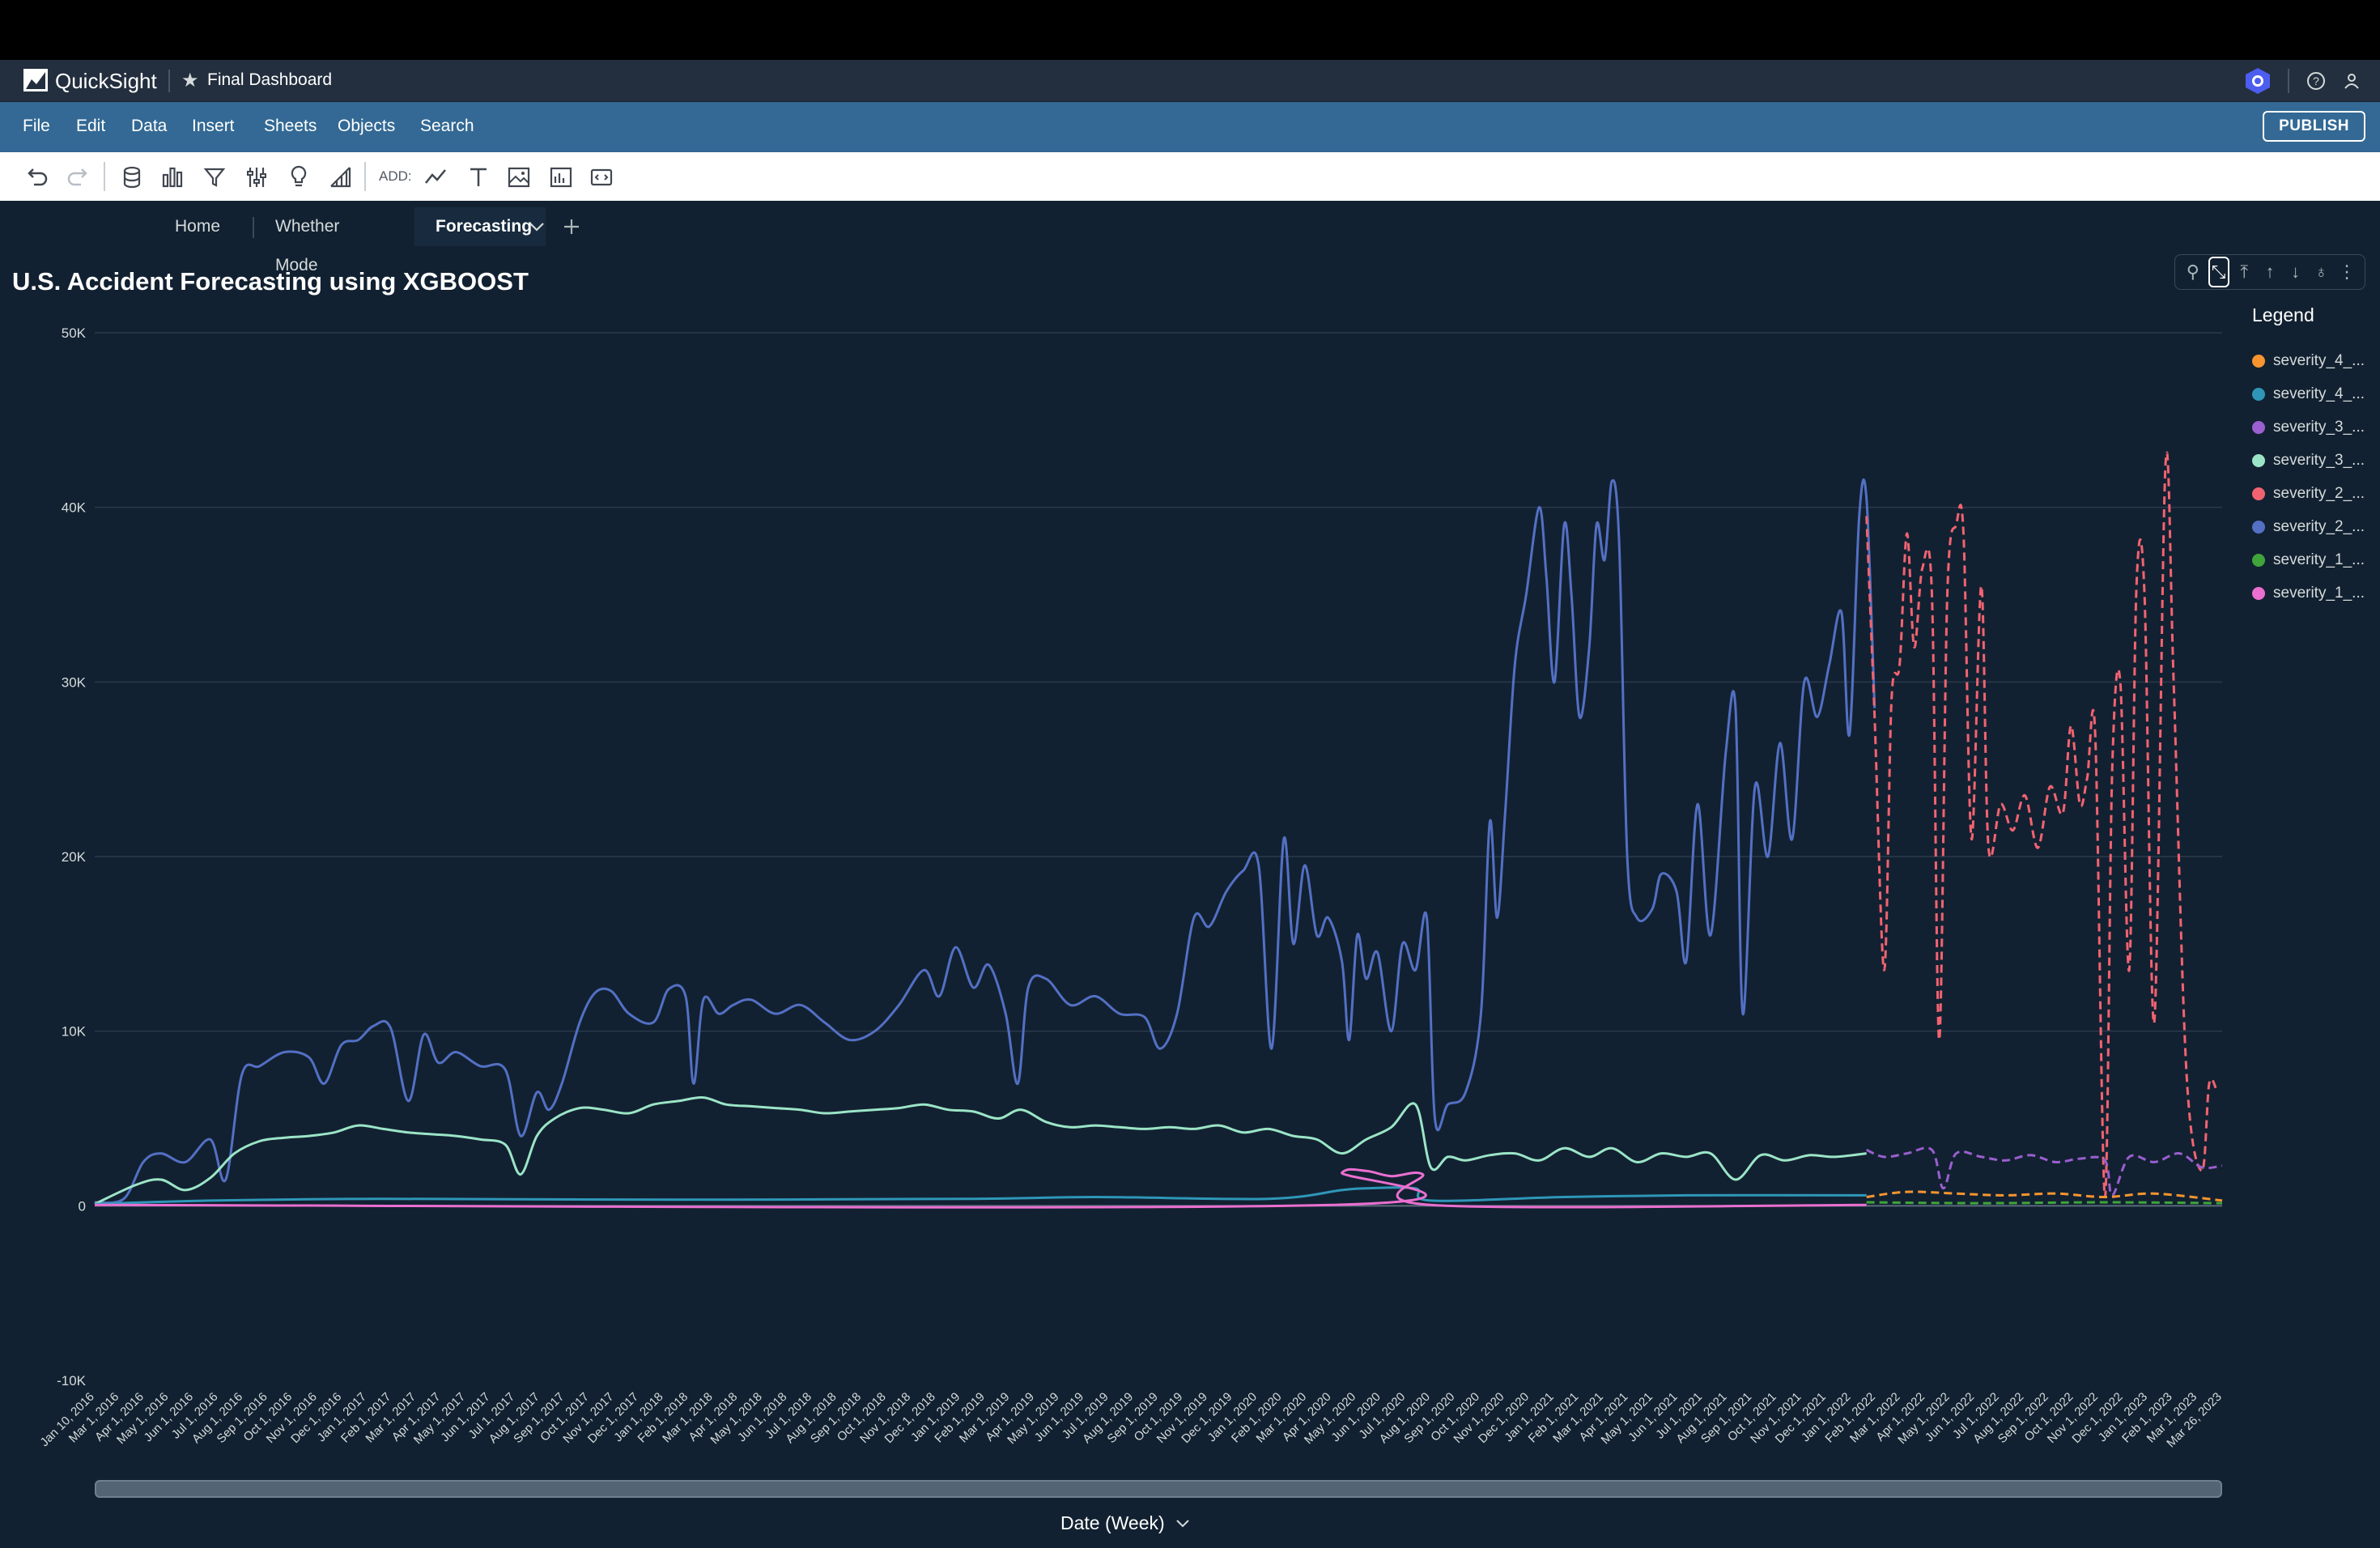 The width and height of the screenshot is (2380, 1548). What do you see at coordinates (602, 177) in the screenshot?
I see `add-embed-icon` at bounding box center [602, 177].